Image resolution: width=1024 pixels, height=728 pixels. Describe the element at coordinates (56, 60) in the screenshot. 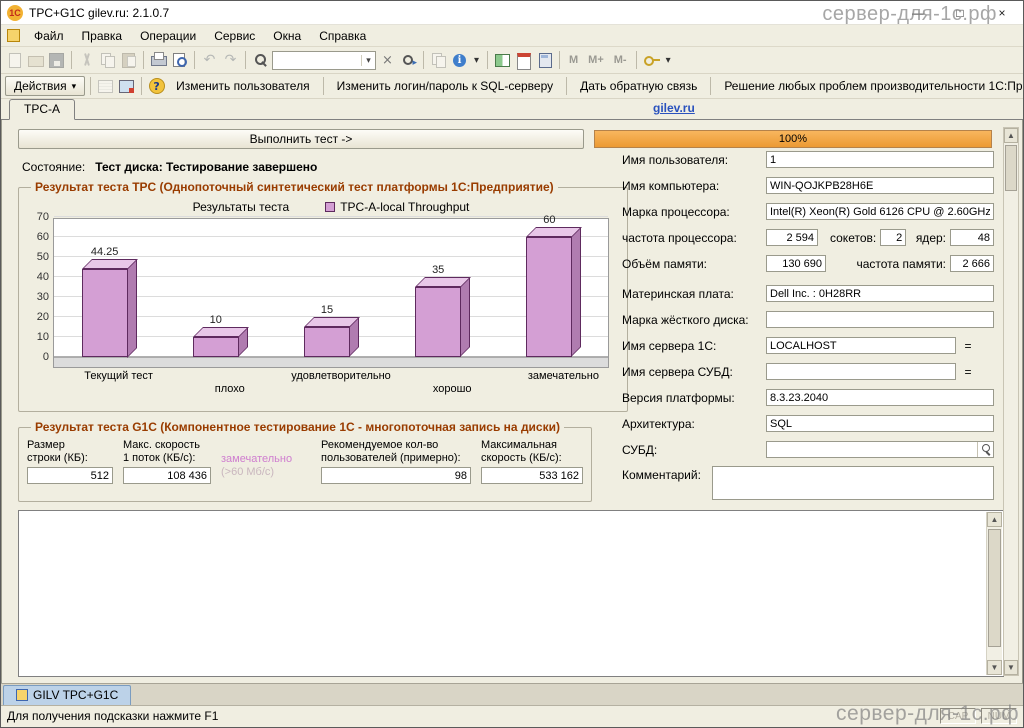

I see `save-icon` at that location.